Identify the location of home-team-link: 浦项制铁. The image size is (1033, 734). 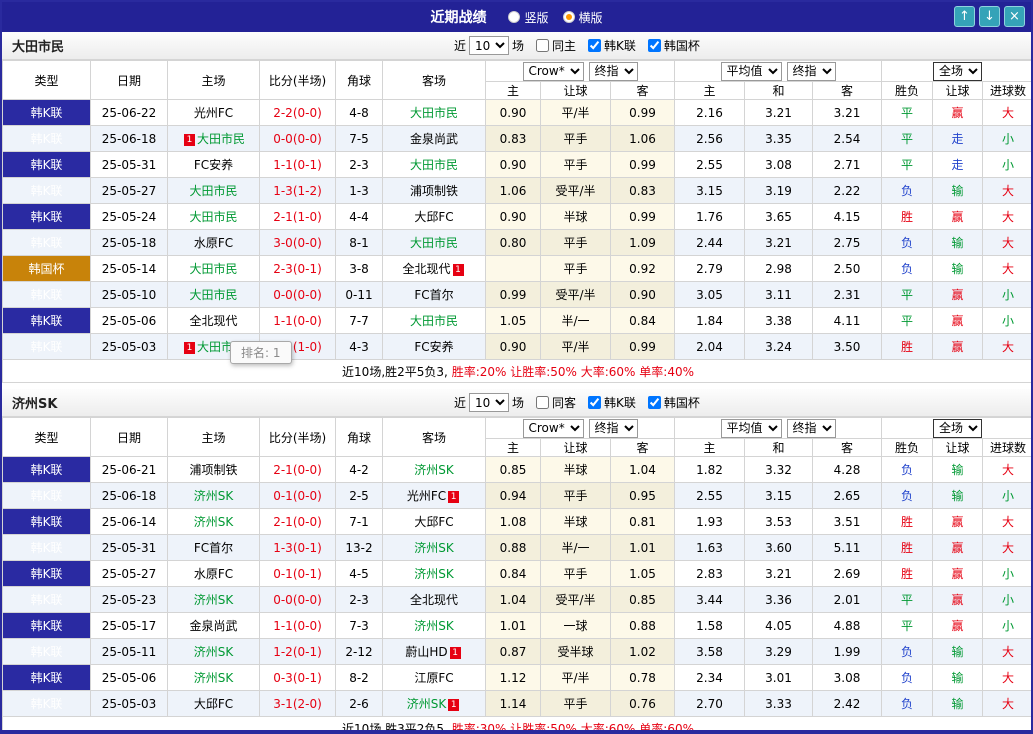
(213, 470).